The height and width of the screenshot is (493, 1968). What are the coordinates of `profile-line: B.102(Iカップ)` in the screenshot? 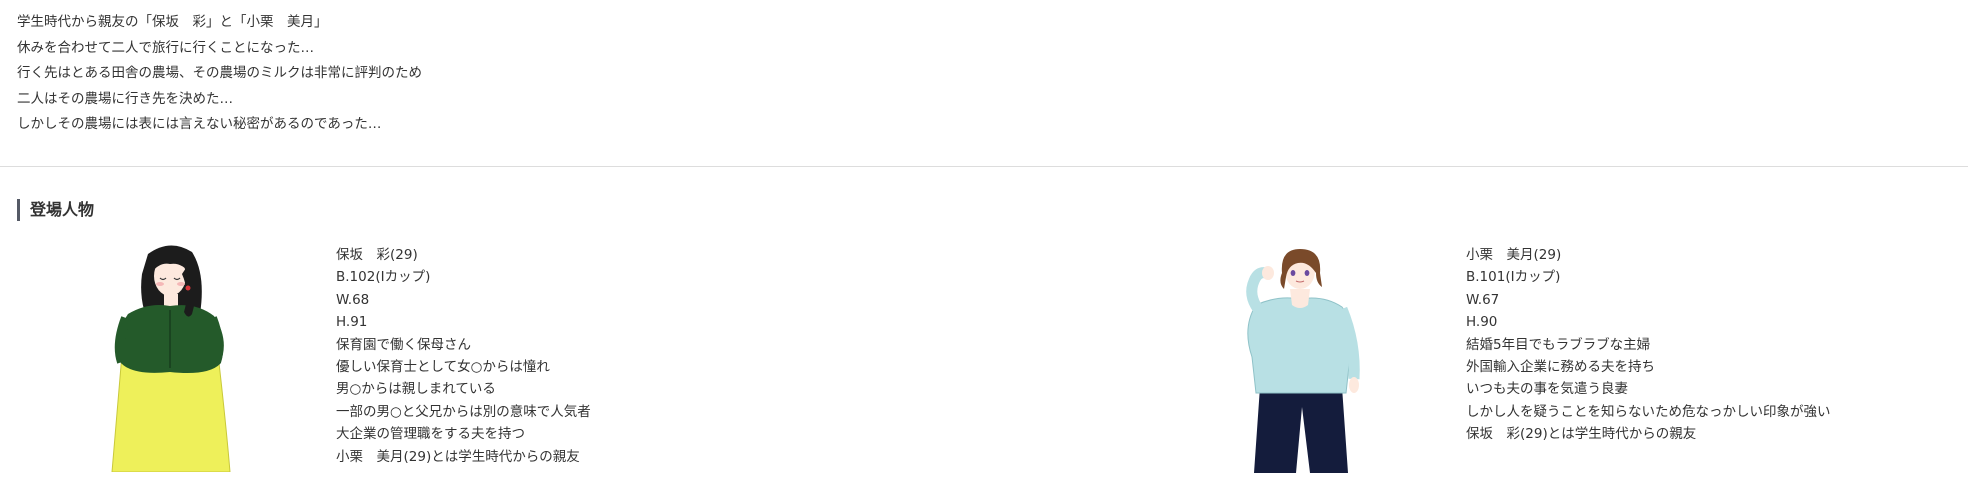 It's located at (383, 277).